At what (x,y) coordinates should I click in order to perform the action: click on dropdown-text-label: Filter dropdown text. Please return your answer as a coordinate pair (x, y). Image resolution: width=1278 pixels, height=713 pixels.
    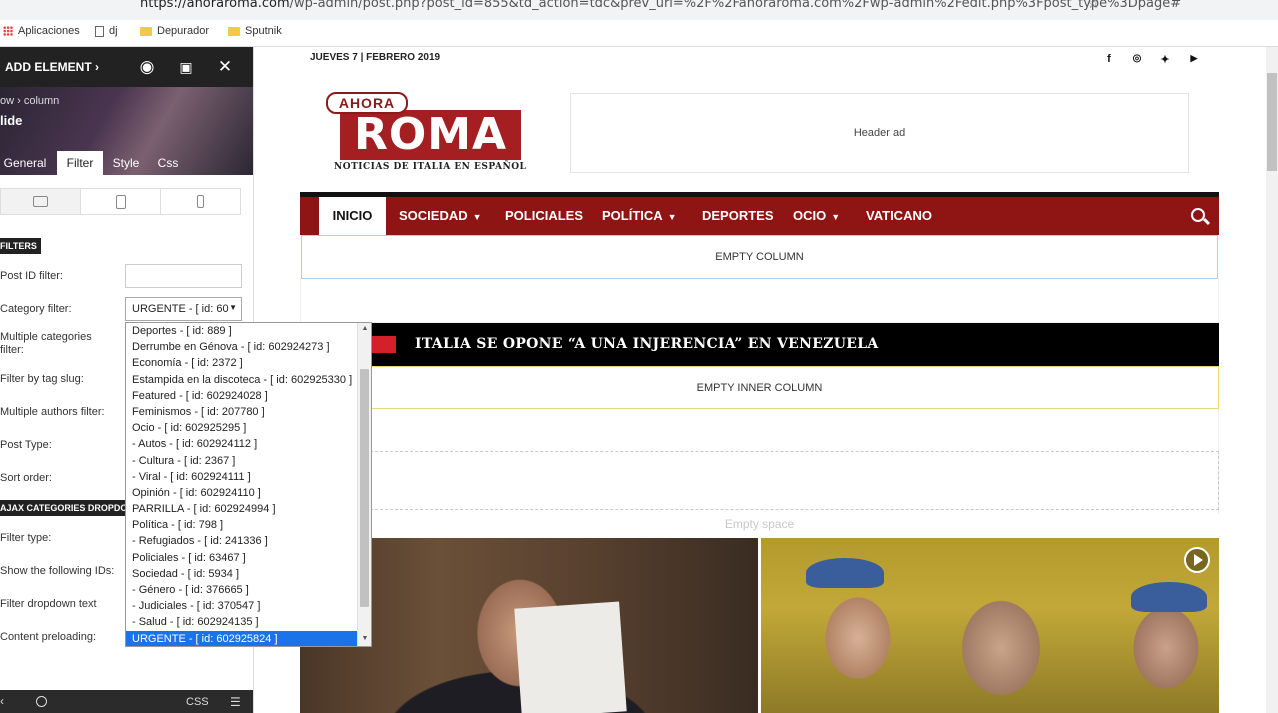
    Looking at the image, I should click on (48, 604).